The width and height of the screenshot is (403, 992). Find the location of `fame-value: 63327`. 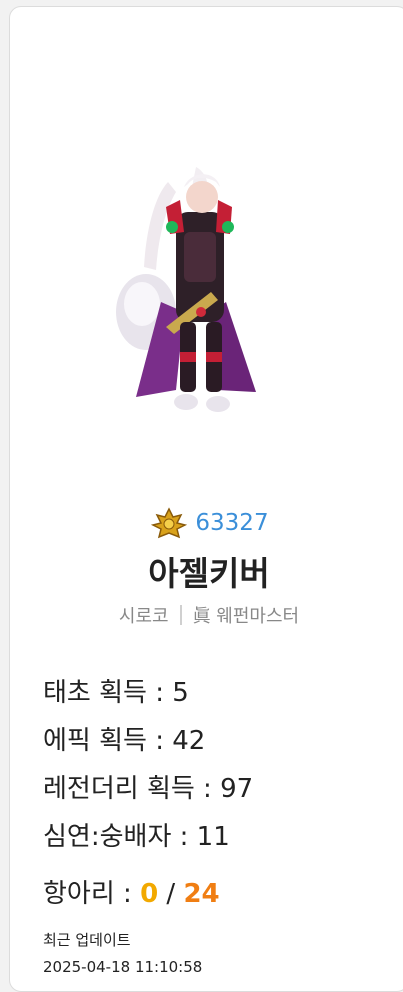

fame-value: 63327 is located at coordinates (232, 523).